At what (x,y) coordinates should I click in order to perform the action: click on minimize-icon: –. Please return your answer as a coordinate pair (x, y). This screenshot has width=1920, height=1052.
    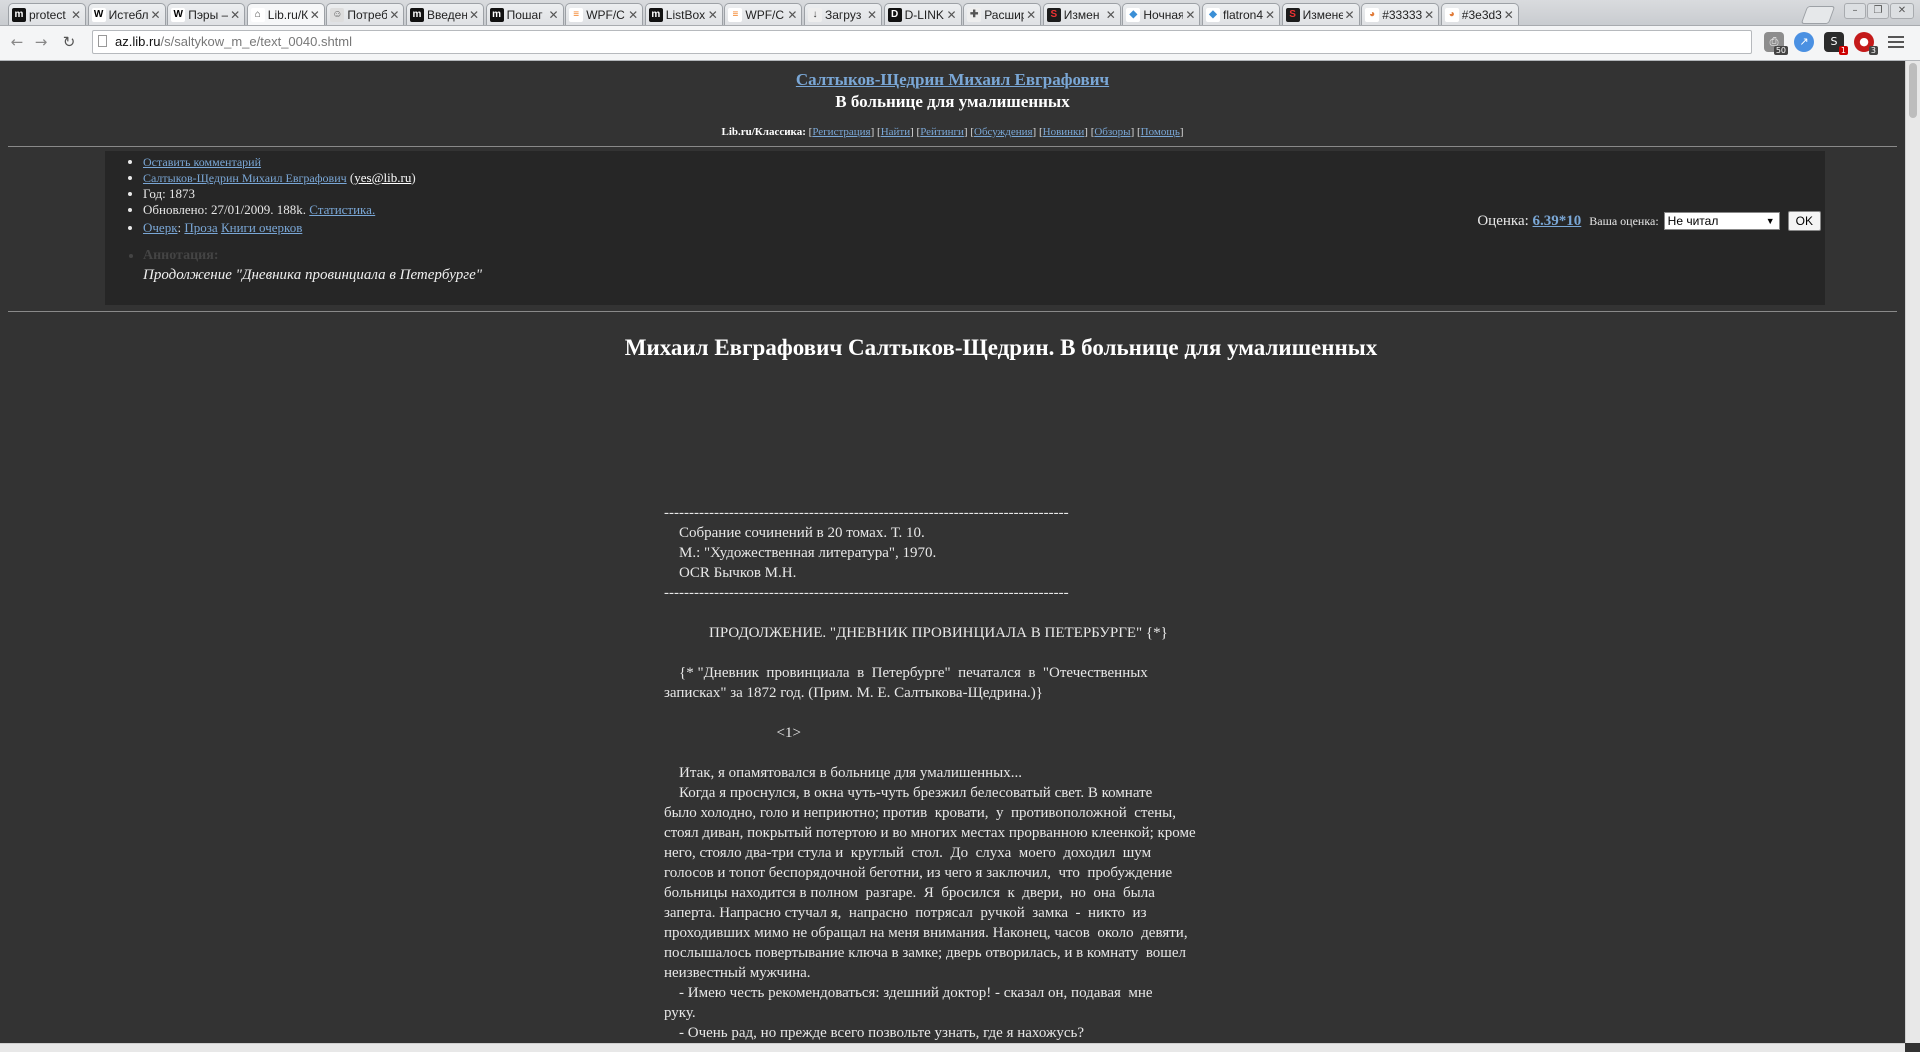
    Looking at the image, I should click on (1855, 11).